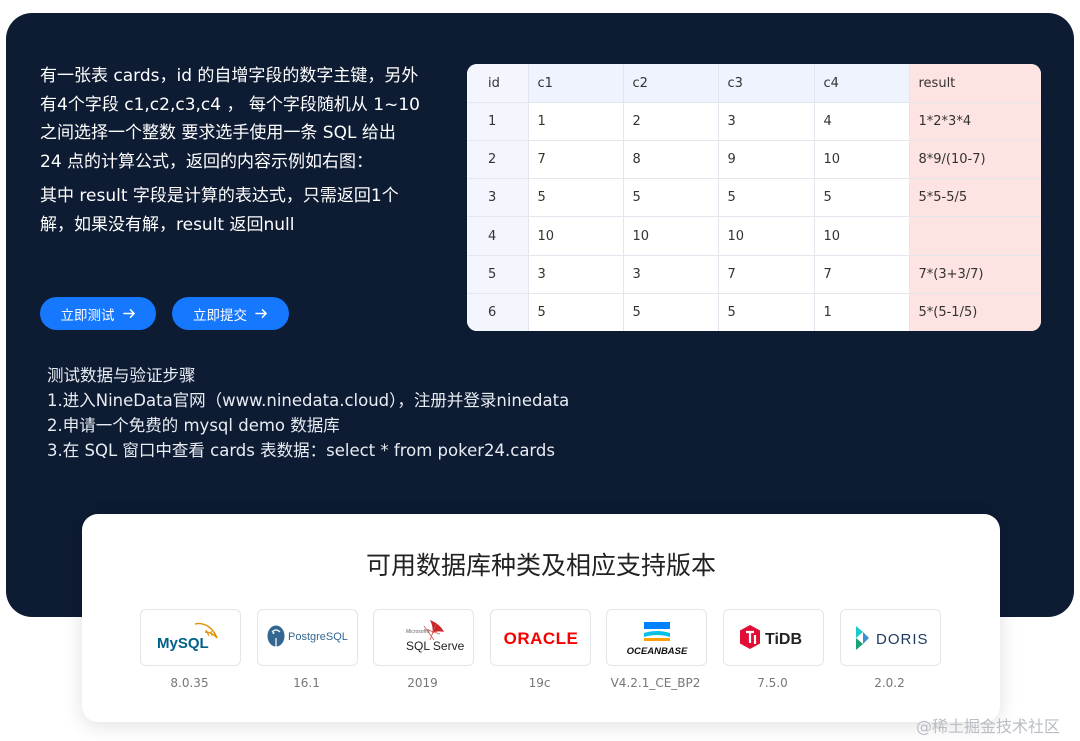  Describe the element at coordinates (435, 646) in the screenshot. I see `sqlserver-logo-text: SQL Server` at that location.